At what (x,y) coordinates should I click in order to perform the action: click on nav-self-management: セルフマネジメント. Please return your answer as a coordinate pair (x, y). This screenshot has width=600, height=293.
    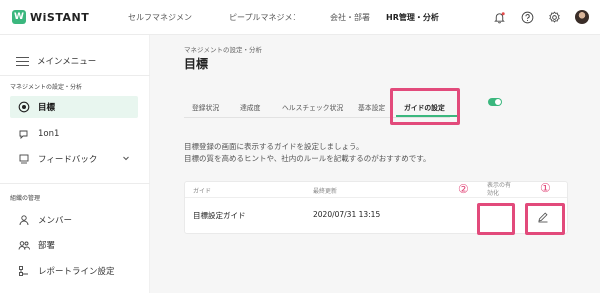
    Looking at the image, I should click on (161, 17).